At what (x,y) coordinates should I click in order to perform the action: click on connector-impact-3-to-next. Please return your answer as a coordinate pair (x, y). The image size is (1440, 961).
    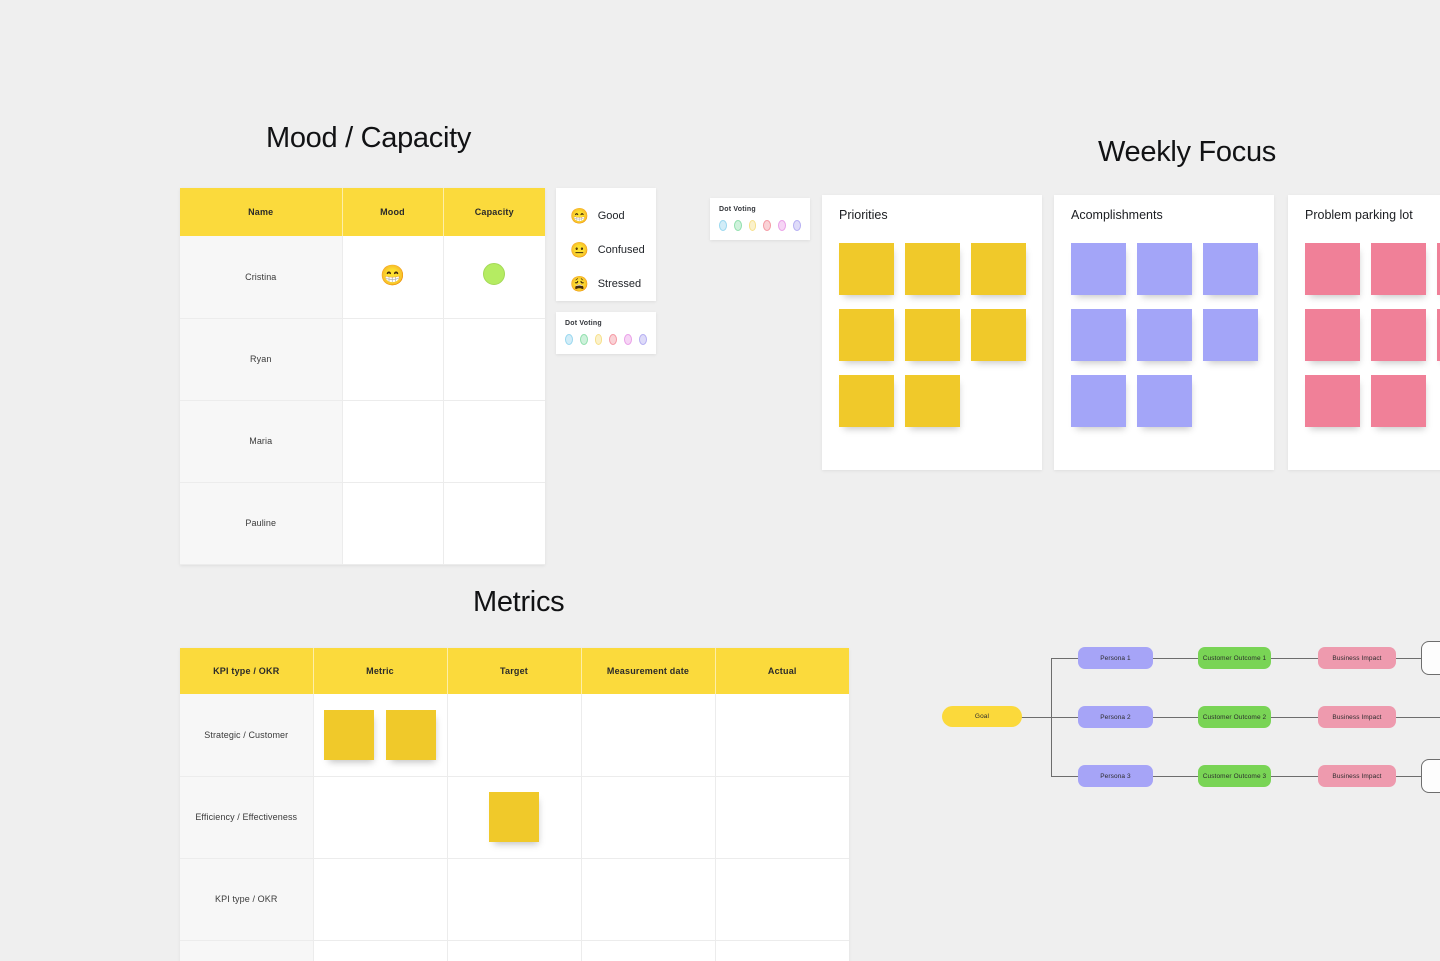
    Looking at the image, I should click on (1408, 776).